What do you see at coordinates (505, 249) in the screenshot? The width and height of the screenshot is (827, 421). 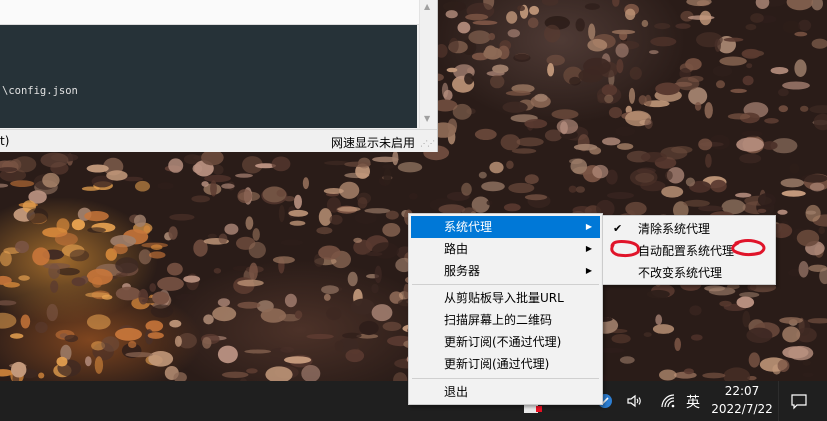 I see `menu-item-routing: 路由 ▶` at bounding box center [505, 249].